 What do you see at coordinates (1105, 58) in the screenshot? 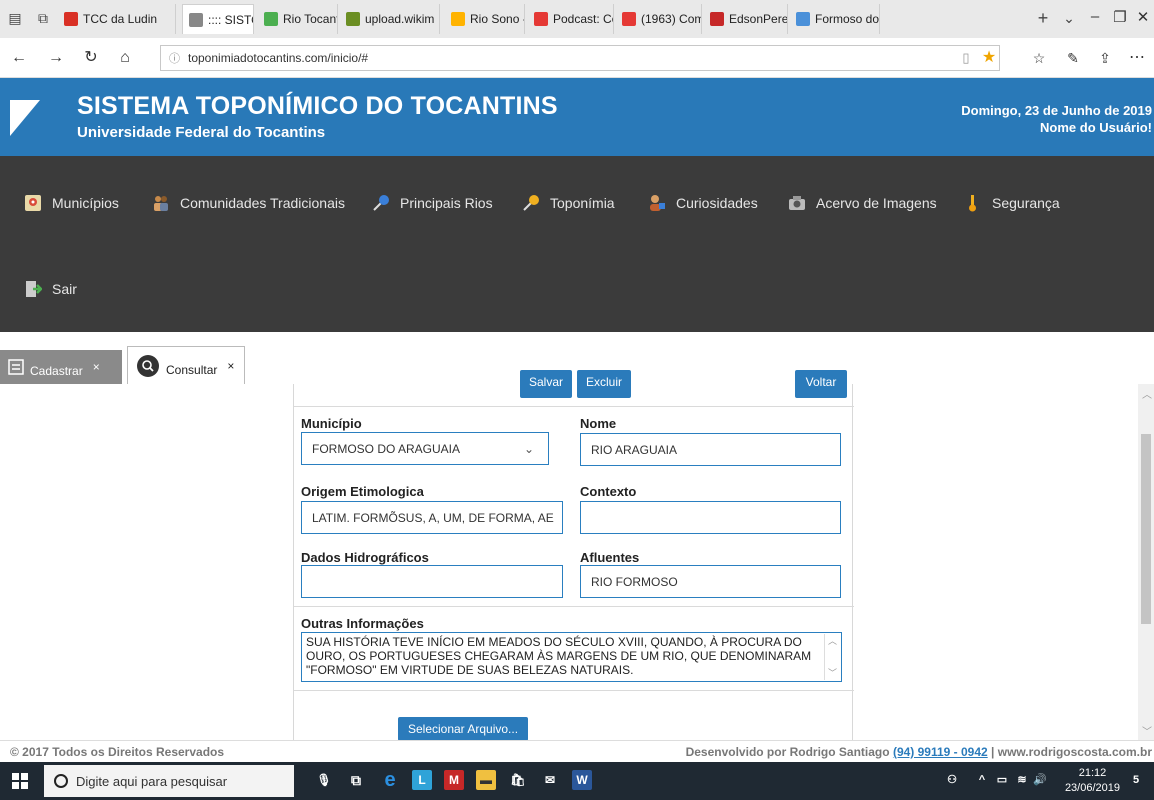
I see `share-icon: ⇪` at bounding box center [1105, 58].